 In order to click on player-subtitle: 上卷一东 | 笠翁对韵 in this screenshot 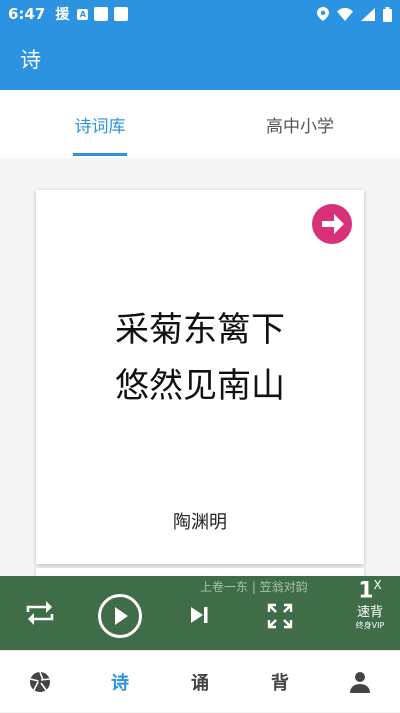, I will do `click(254, 587)`.